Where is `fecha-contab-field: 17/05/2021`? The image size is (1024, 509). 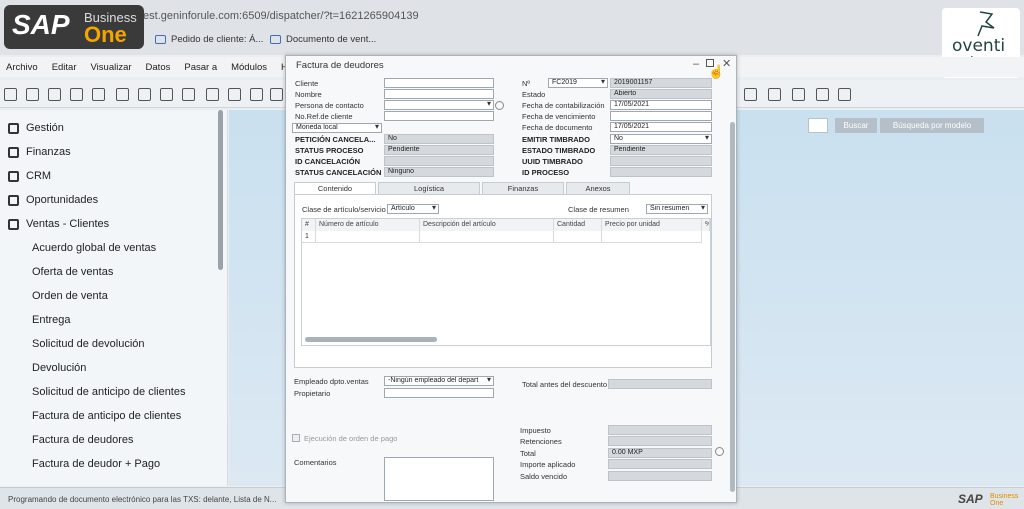
fecha-contab-field: 17/05/2021 is located at coordinates (661, 105).